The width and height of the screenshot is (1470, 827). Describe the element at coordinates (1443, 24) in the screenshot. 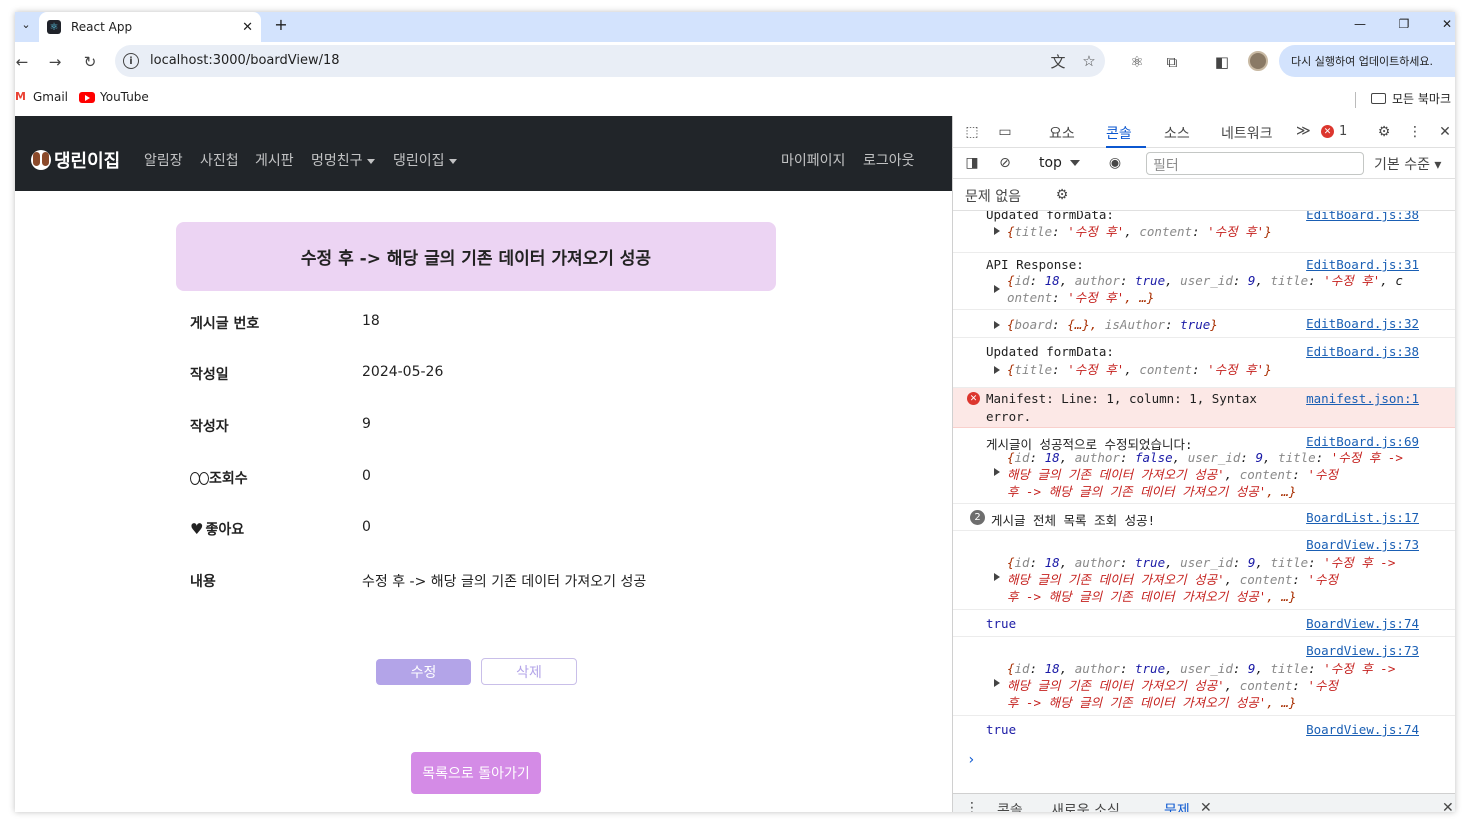

I see `close-window-icon: ✕` at that location.